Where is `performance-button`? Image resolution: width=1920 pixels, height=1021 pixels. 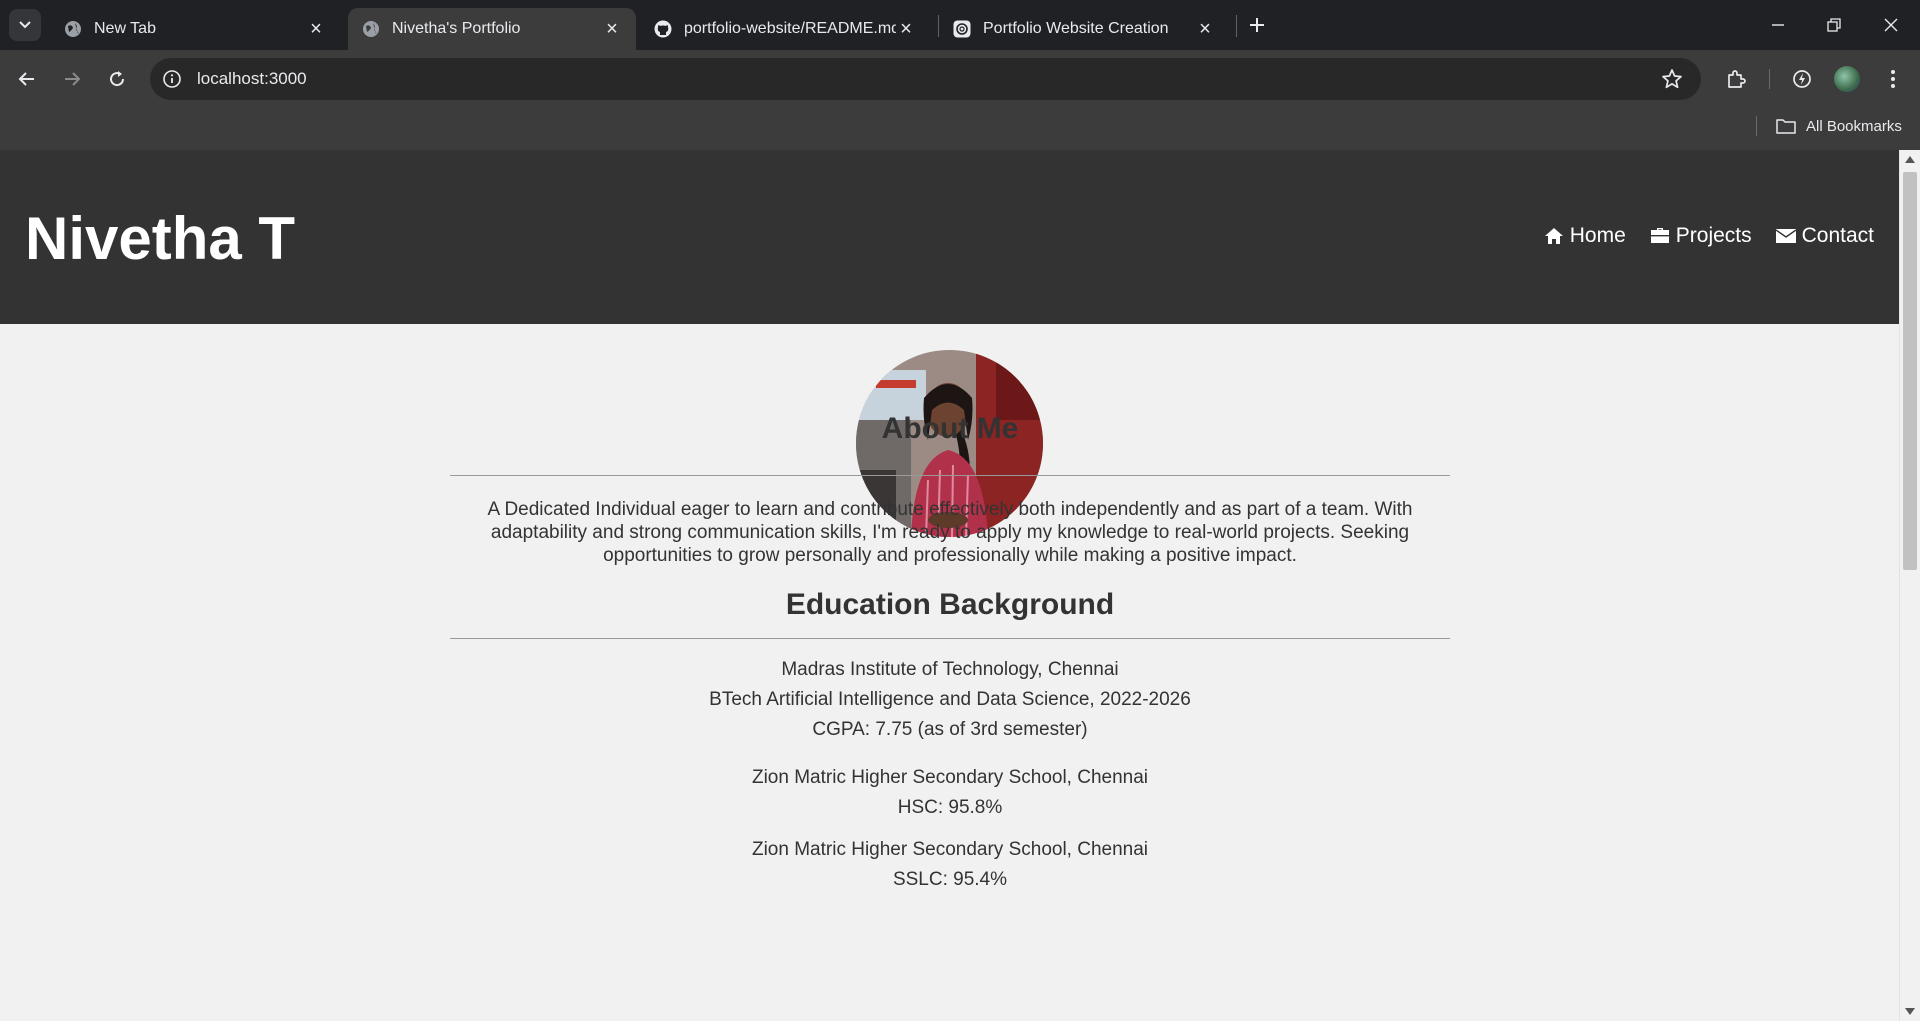
performance-button is located at coordinates (1802, 79).